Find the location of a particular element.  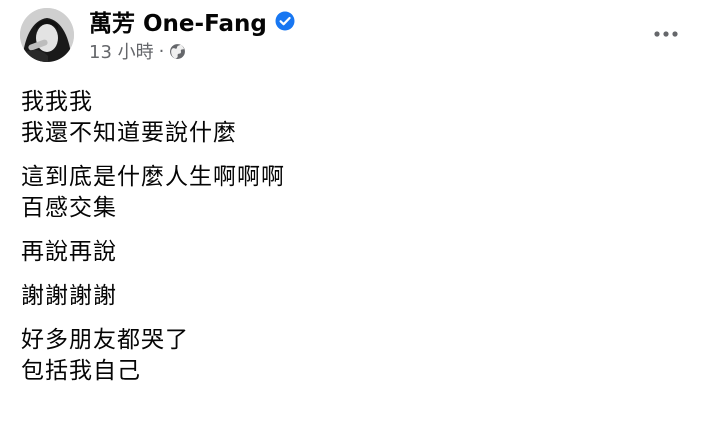

more-options-button is located at coordinates (666, 34).